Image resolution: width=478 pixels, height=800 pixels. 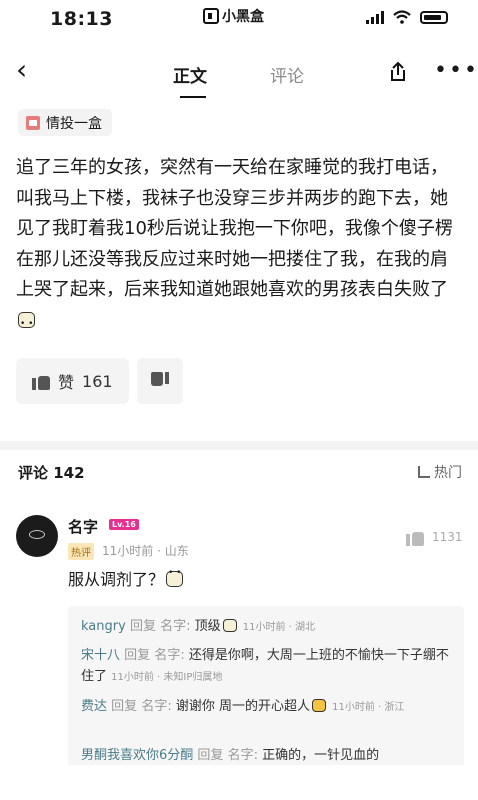 What do you see at coordinates (270, 627) in the screenshot?
I see `reply-item: kangry 回复 名字: 顶级 11小时前 · 湖北` at bounding box center [270, 627].